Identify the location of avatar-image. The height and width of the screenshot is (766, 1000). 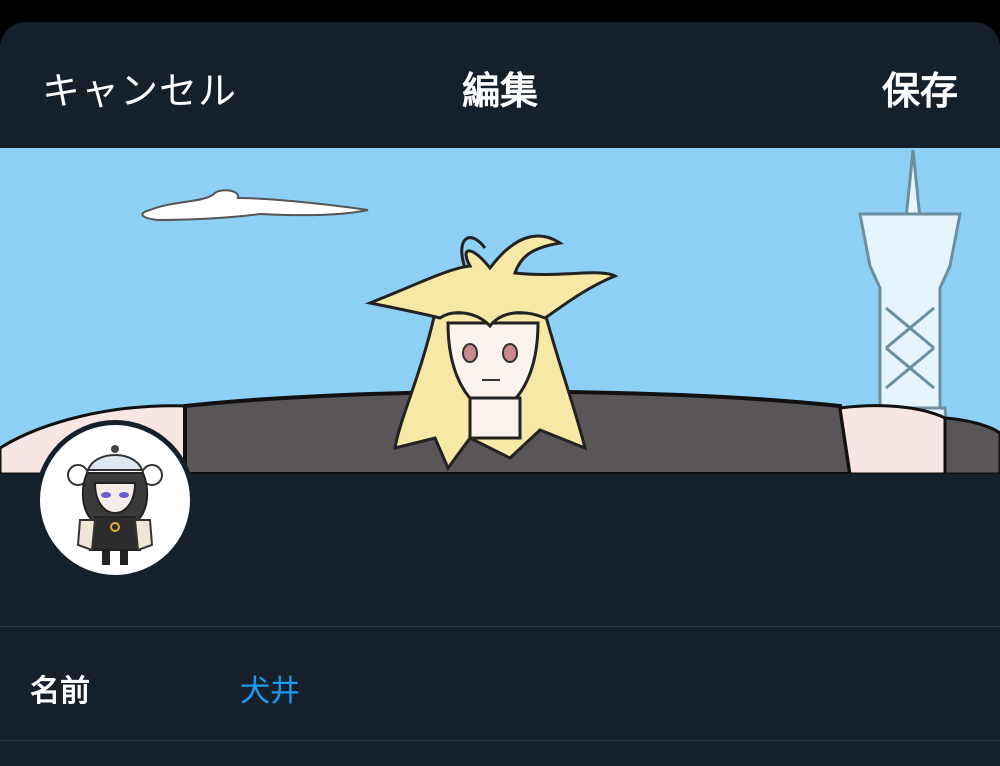
(115, 500).